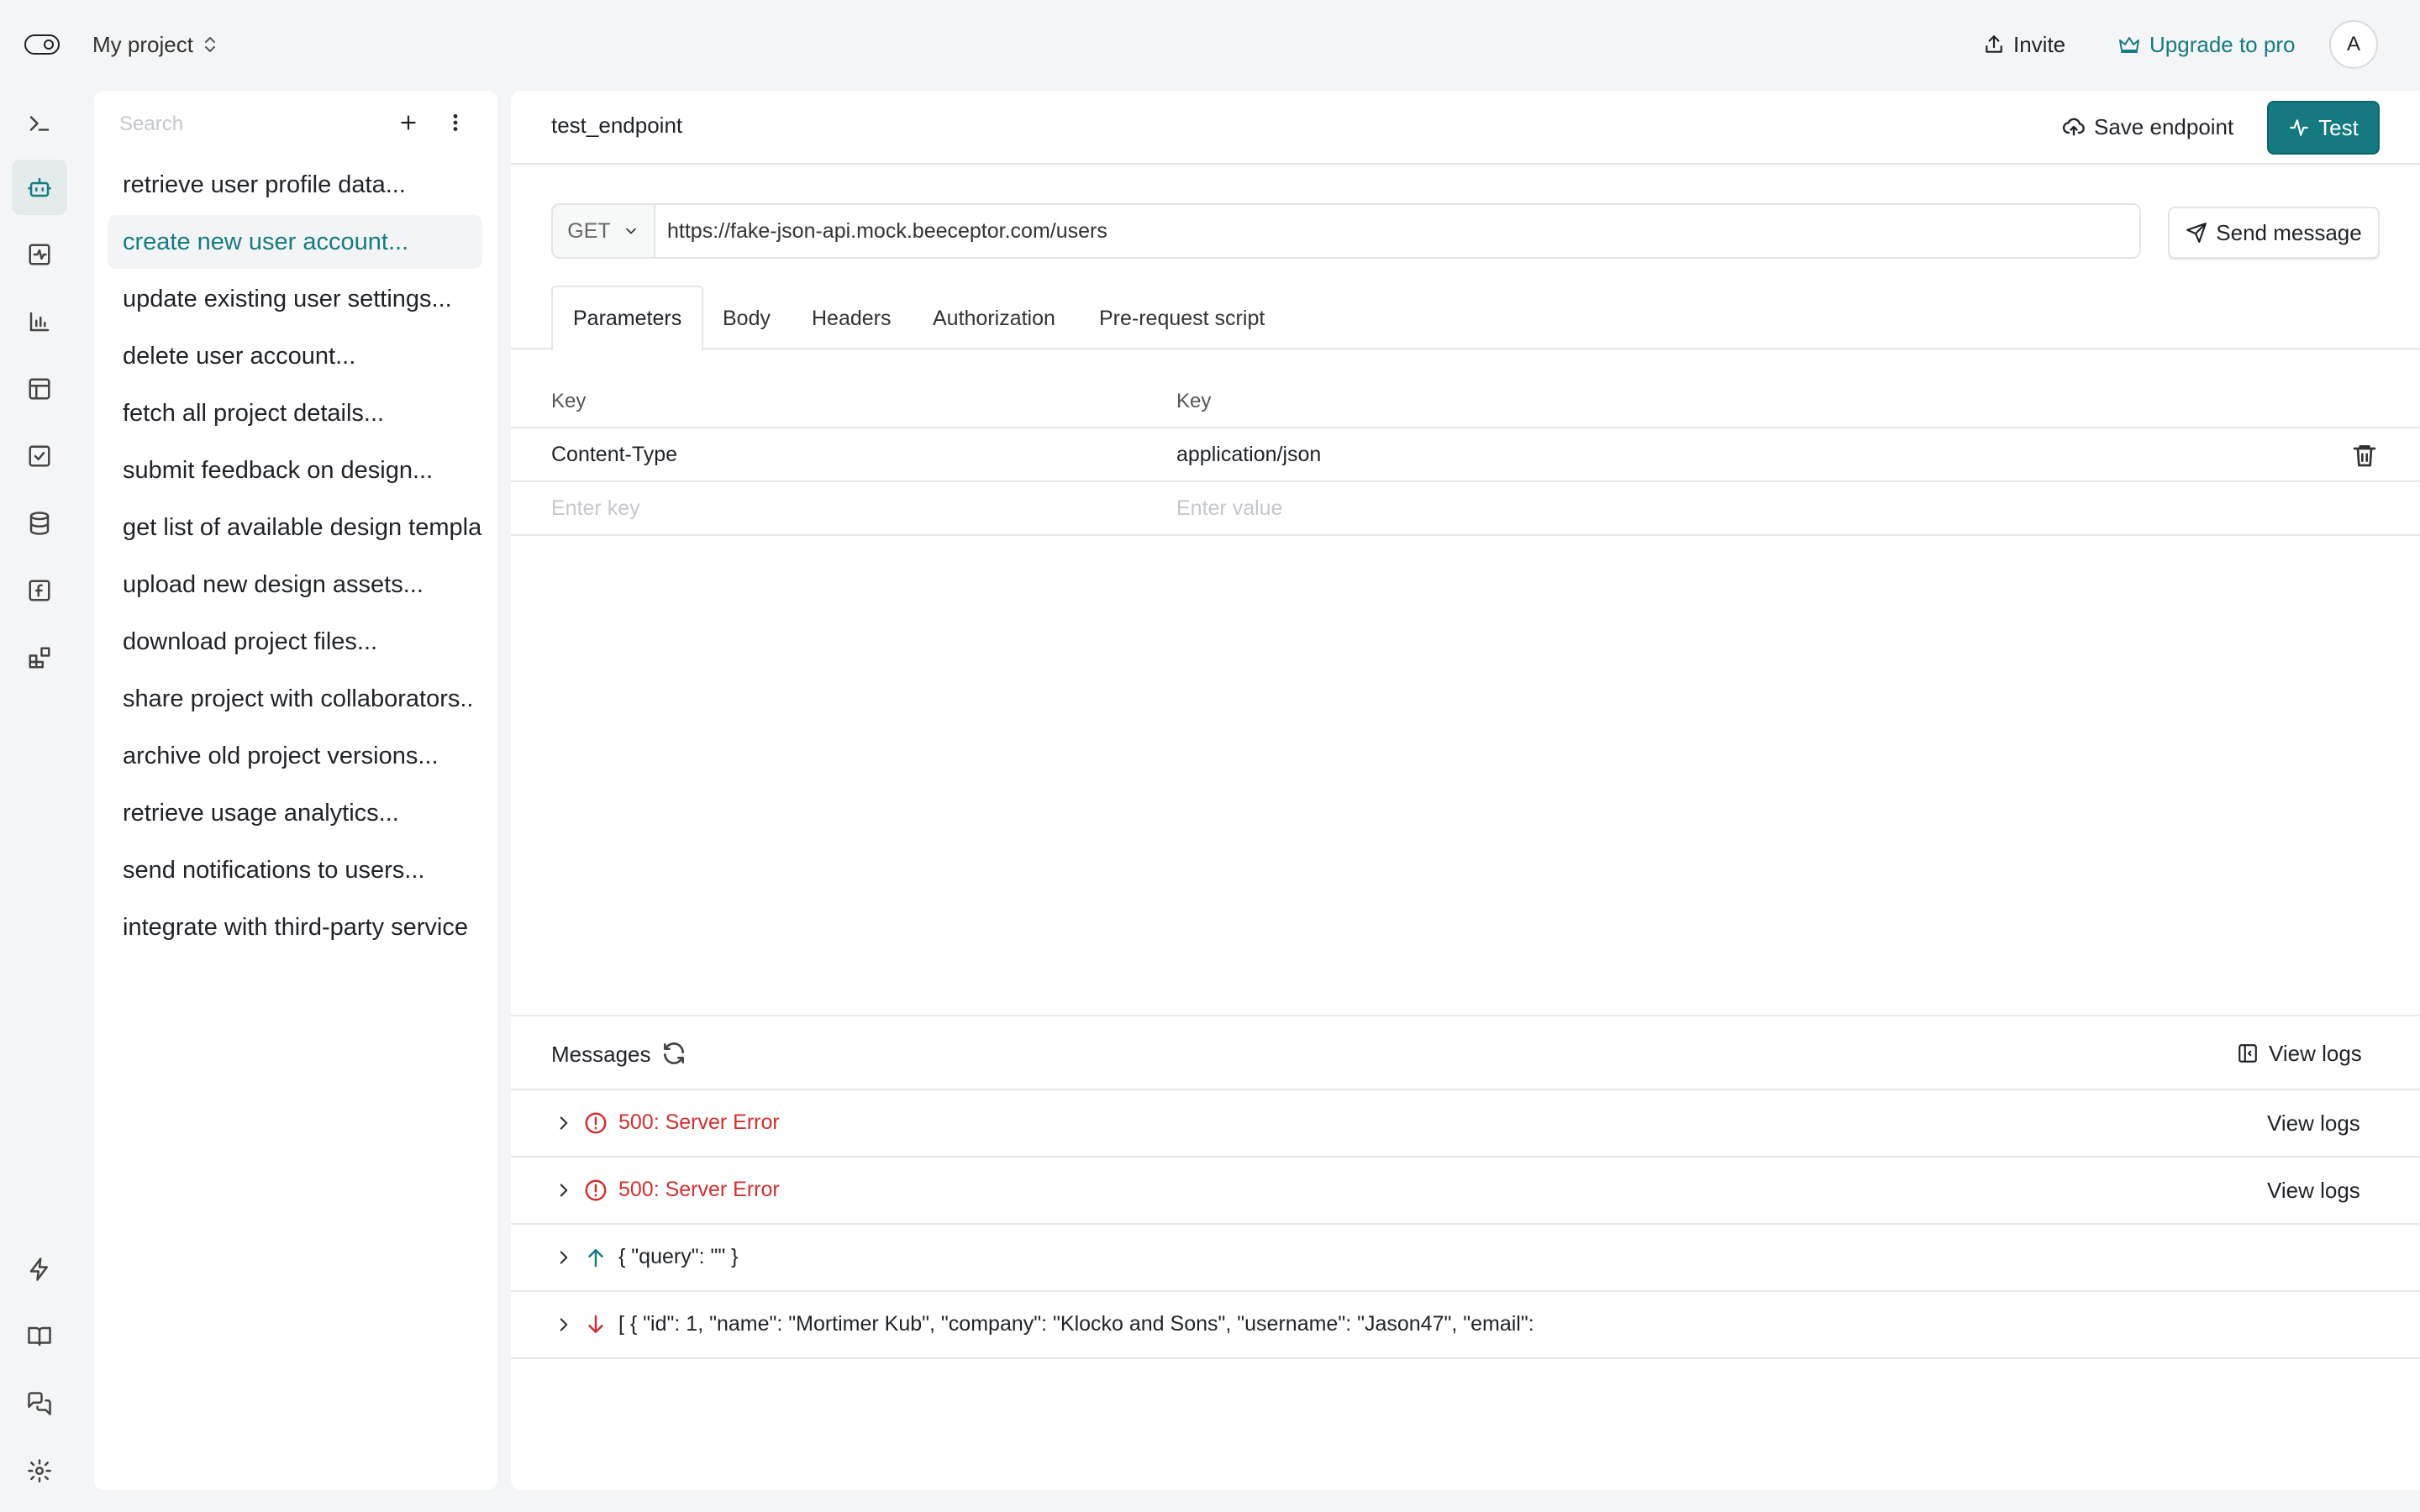  I want to click on table-row, so click(1466, 509).